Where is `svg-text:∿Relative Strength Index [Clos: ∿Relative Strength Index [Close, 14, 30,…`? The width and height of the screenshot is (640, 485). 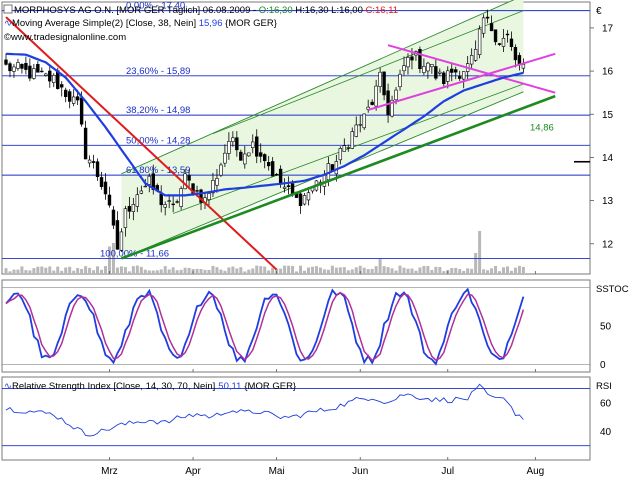 svg-text:∿Relative Strength Index [Clos: ∿Relative Strength Index [Close, 14, 30,… is located at coordinates (150, 386).